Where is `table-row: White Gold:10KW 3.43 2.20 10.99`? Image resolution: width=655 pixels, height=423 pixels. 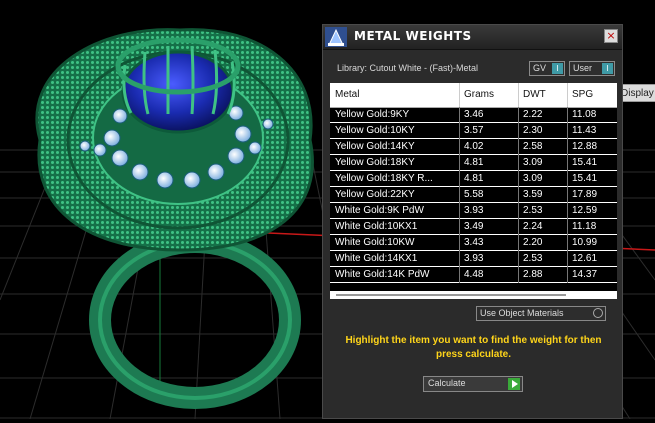
table-row: White Gold:10KW 3.43 2.20 10.99 is located at coordinates (473, 243).